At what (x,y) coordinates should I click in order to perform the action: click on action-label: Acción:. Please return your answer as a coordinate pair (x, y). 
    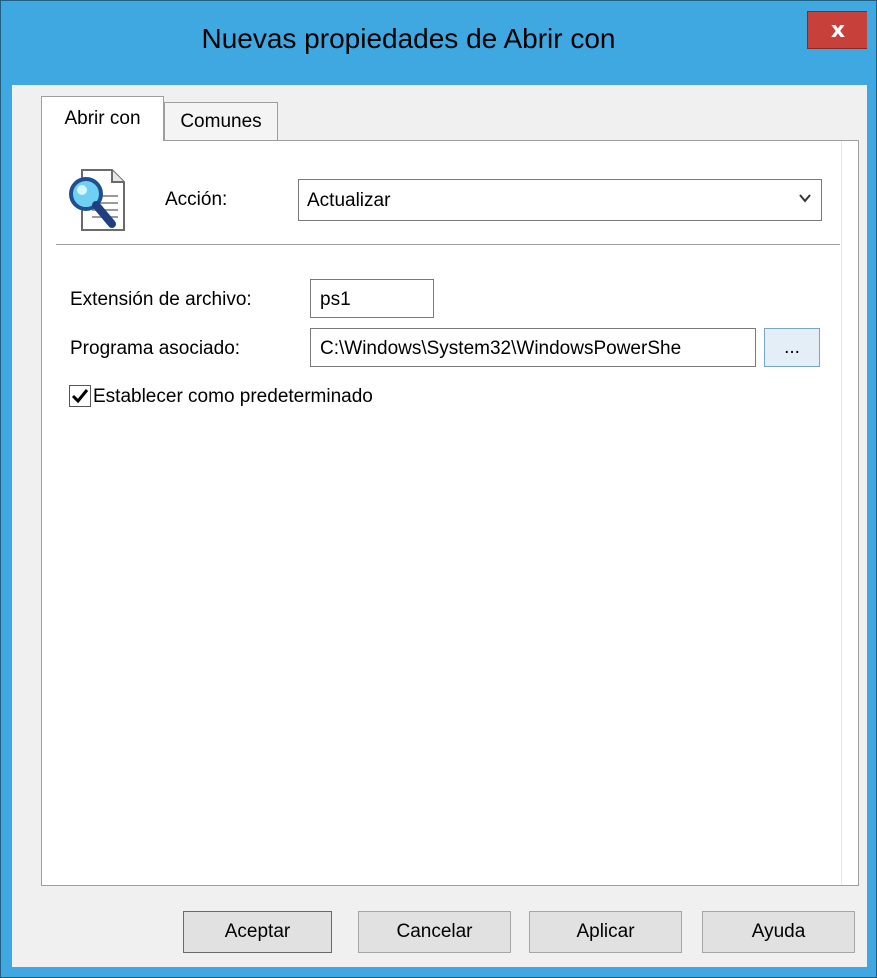
    Looking at the image, I should click on (196, 199).